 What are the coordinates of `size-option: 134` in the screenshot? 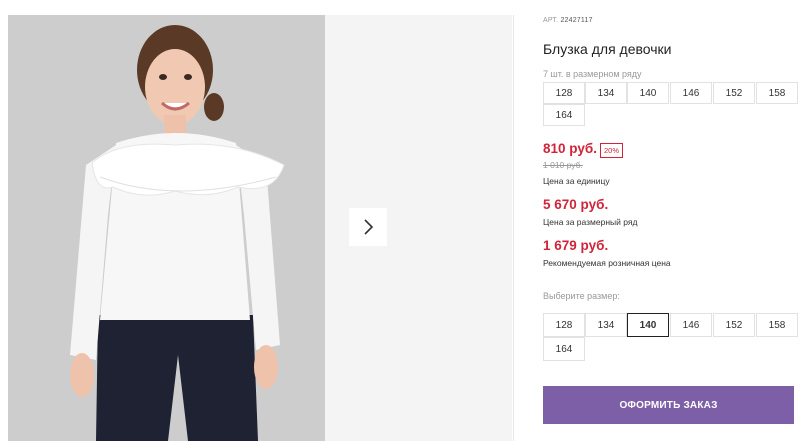 It's located at (606, 325).